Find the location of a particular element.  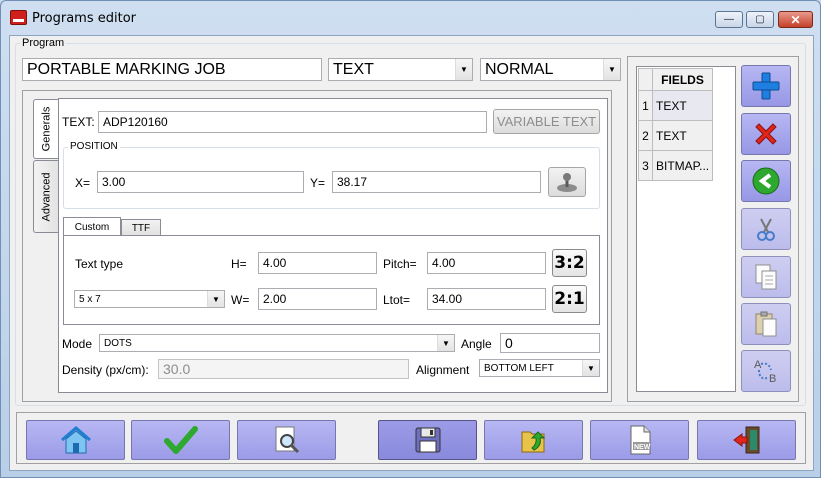

ratio-2-1-button: 2:1 is located at coordinates (569, 299).